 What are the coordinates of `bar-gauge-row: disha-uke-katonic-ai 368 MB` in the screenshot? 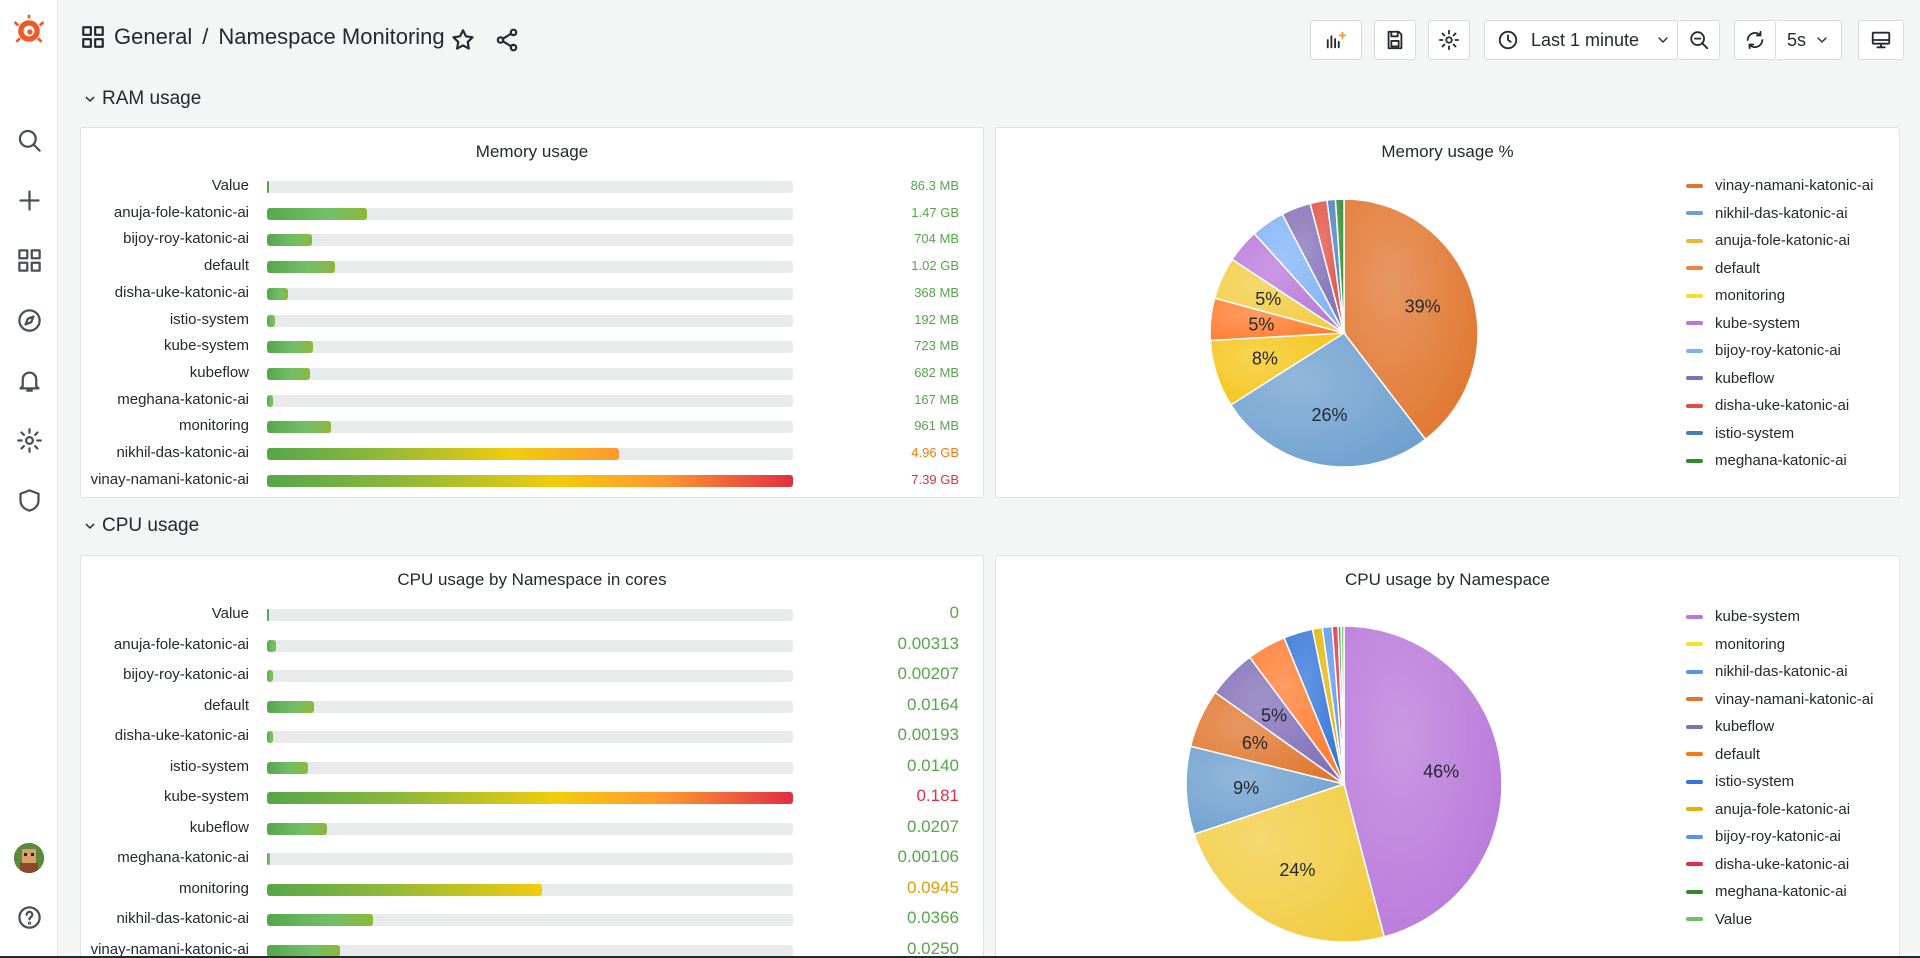 It's located at (531, 294).